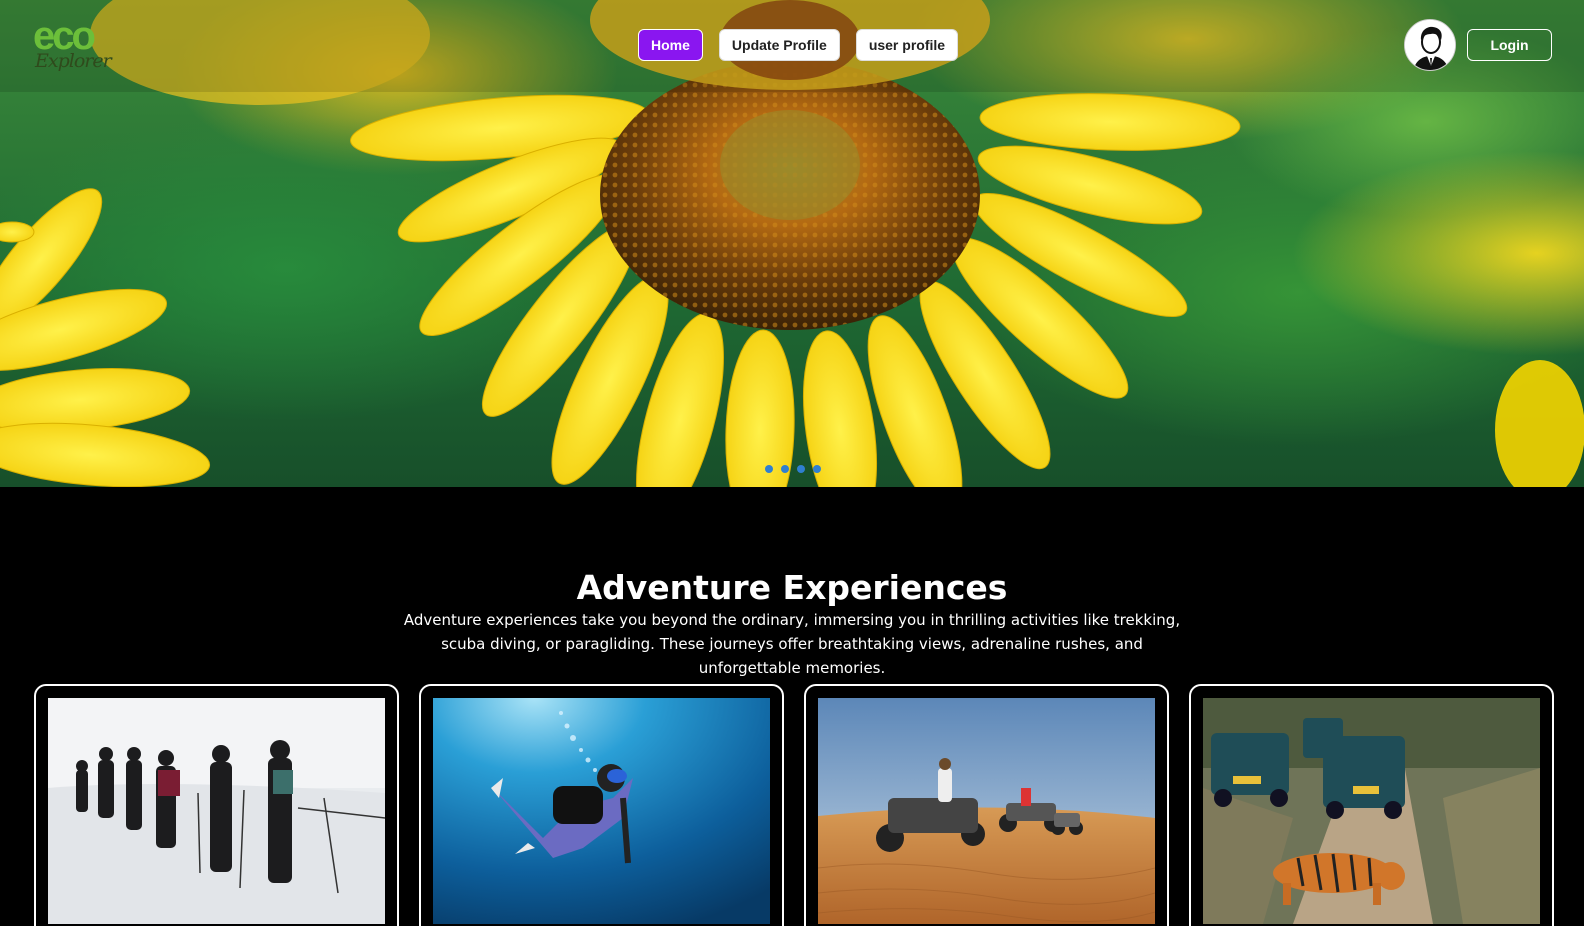  I want to click on card-snow-trekking, so click(216, 805).